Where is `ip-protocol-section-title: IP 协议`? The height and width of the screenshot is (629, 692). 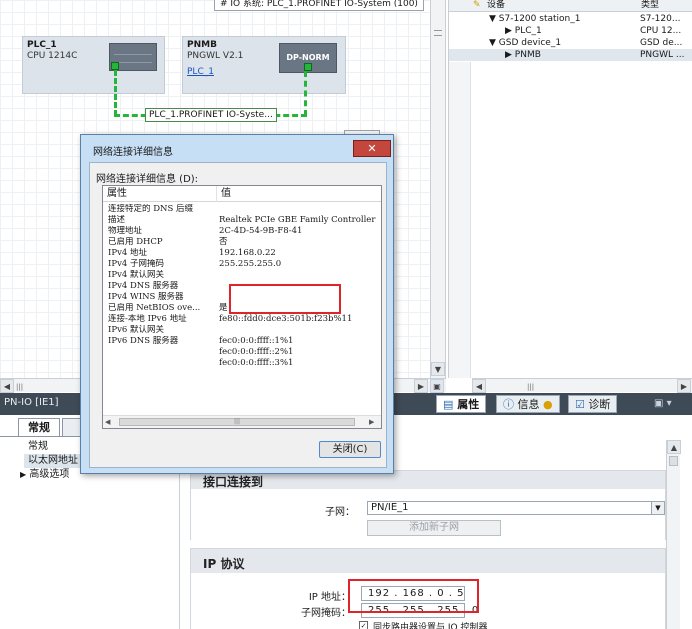 ip-protocol-section-title: IP 协议 is located at coordinates (224, 564).